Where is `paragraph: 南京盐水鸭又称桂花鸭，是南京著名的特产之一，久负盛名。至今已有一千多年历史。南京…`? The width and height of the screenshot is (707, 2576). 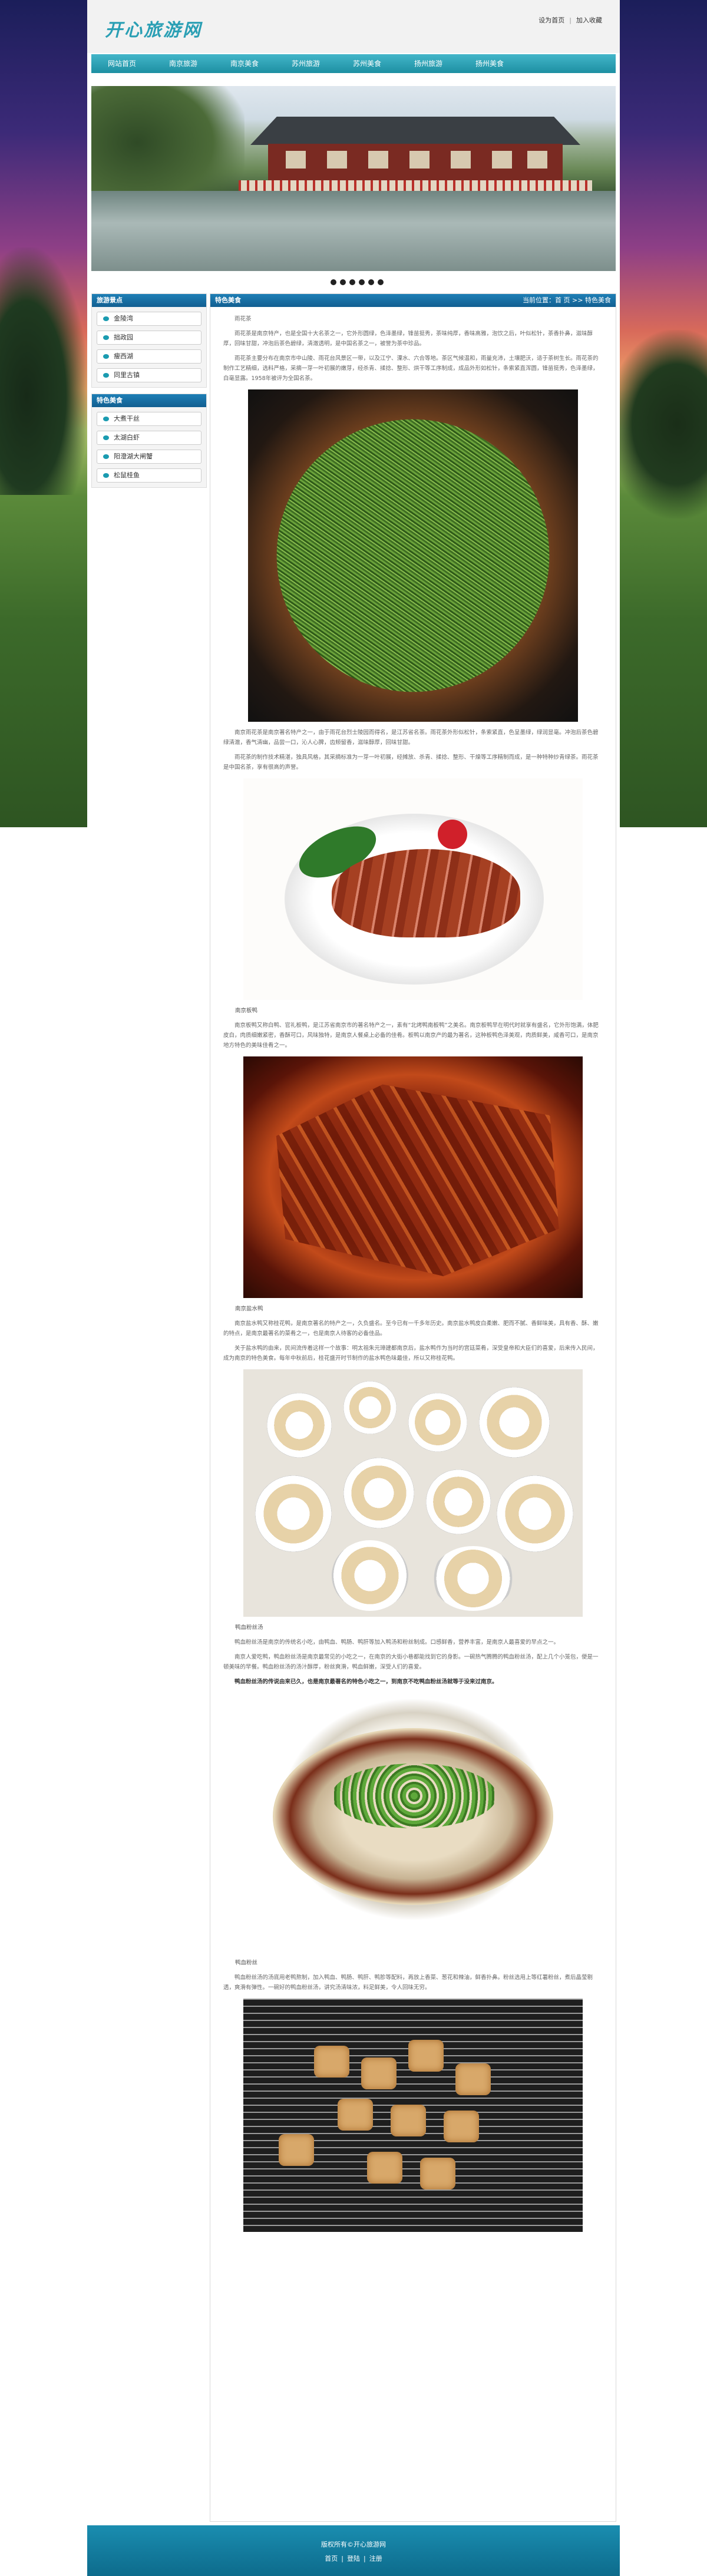 paragraph: 南京盐水鸭又称桂花鸭，是南京著名的特产之一，久负盛名。至今已有一千多年历史。南京… is located at coordinates (411, 1328).